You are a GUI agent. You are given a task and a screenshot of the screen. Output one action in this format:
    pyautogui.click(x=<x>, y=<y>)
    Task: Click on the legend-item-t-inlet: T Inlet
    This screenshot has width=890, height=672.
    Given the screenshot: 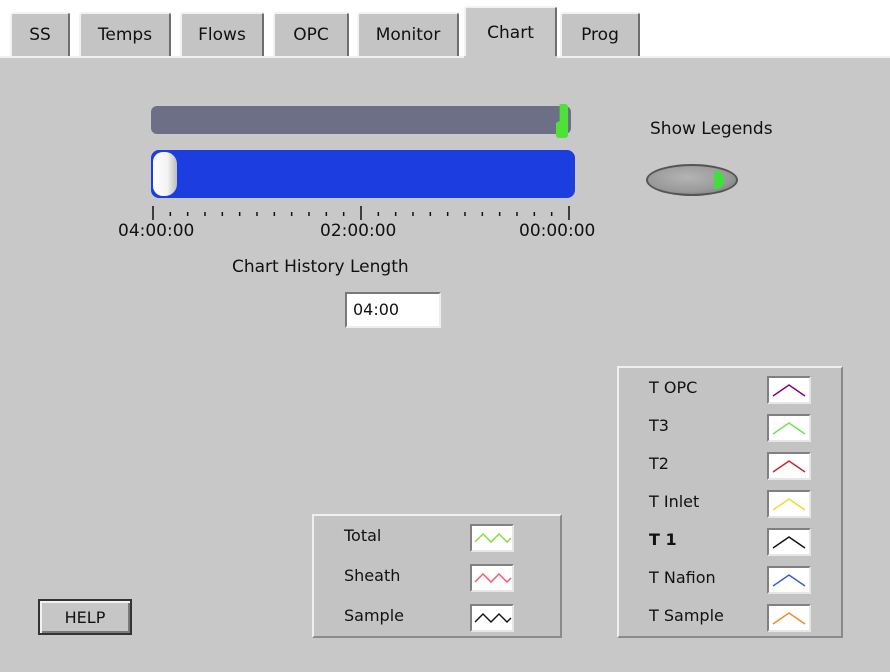 What is the action you would take?
    pyautogui.click(x=730, y=503)
    